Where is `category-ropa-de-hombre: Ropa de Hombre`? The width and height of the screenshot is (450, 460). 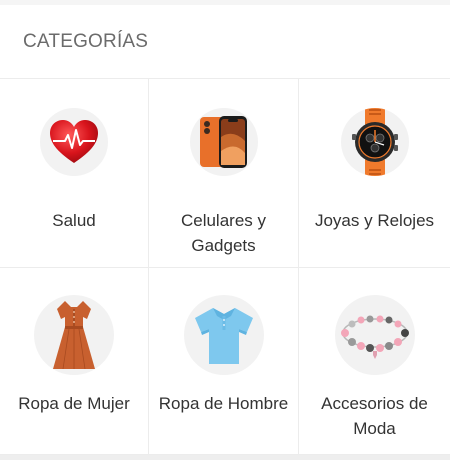
category-ropa-de-hombre: Ropa de Hombre is located at coordinates (224, 361).